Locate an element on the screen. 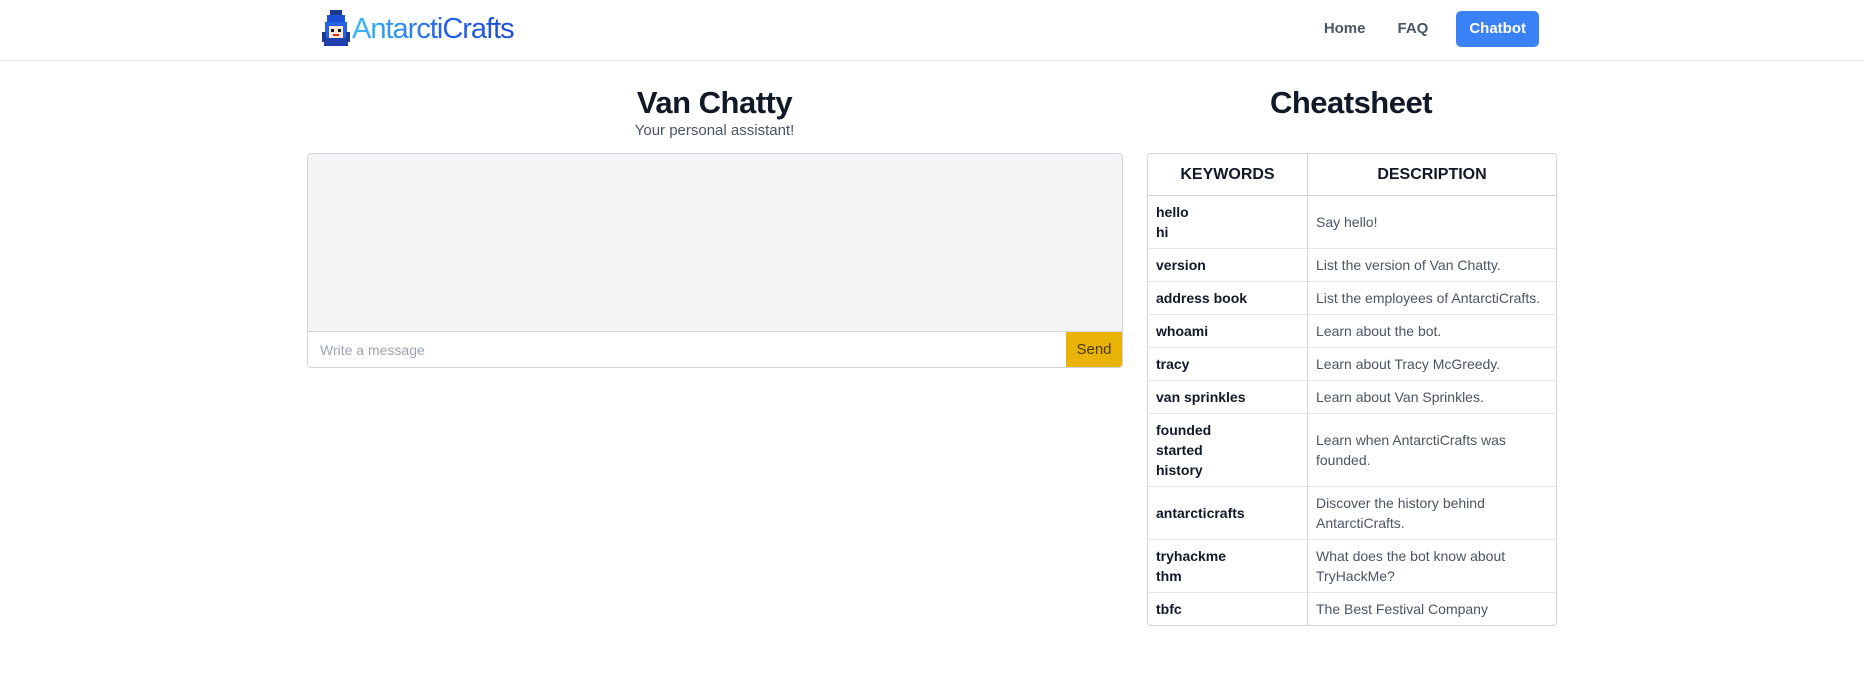 The height and width of the screenshot is (695, 1864). keyword: version is located at coordinates (1181, 265).